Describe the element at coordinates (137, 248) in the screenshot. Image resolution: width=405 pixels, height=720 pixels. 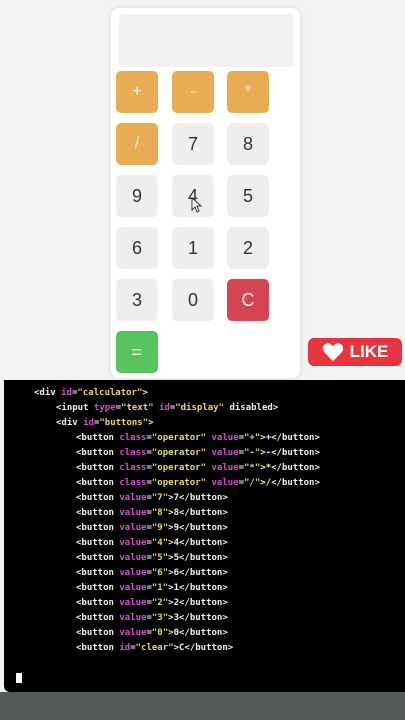
I see `digit-6-button: 6` at that location.